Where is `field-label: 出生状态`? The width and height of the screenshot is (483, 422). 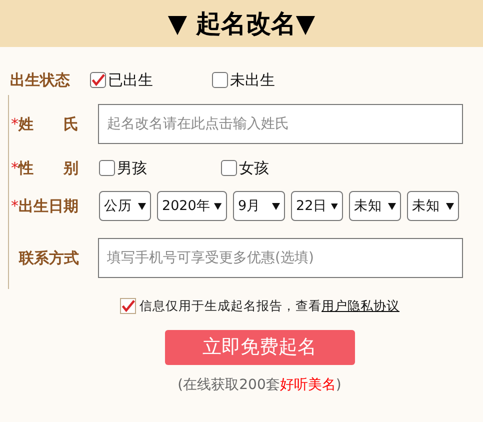 field-label: 出生状态 is located at coordinates (40, 79).